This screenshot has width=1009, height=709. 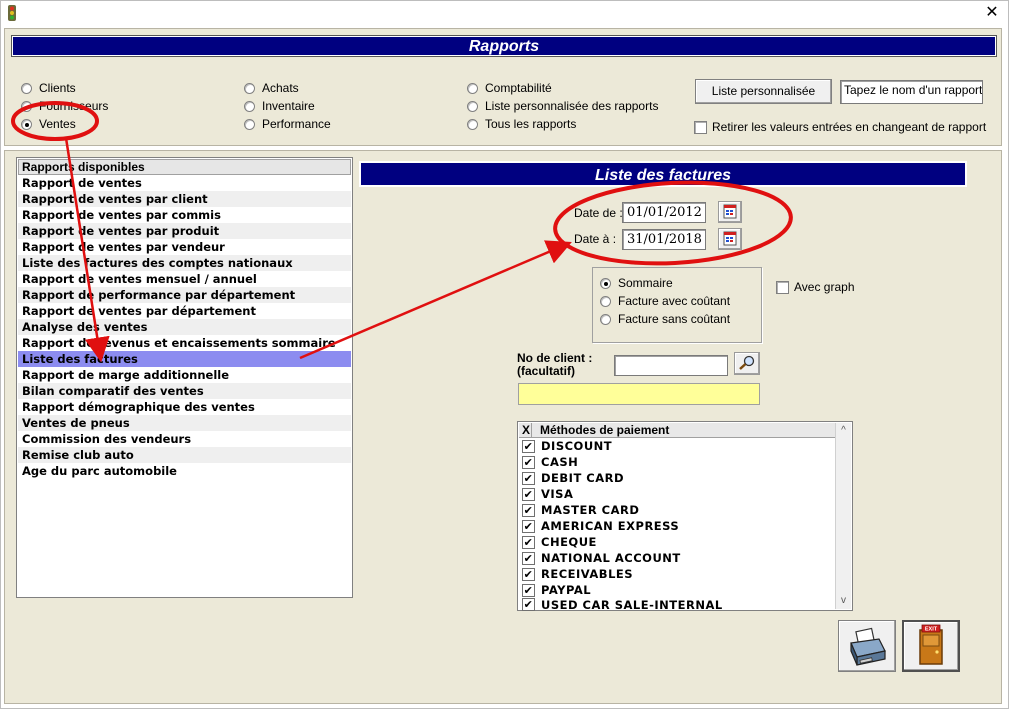 I want to click on graph-option: Avec graph, so click(x=815, y=287).